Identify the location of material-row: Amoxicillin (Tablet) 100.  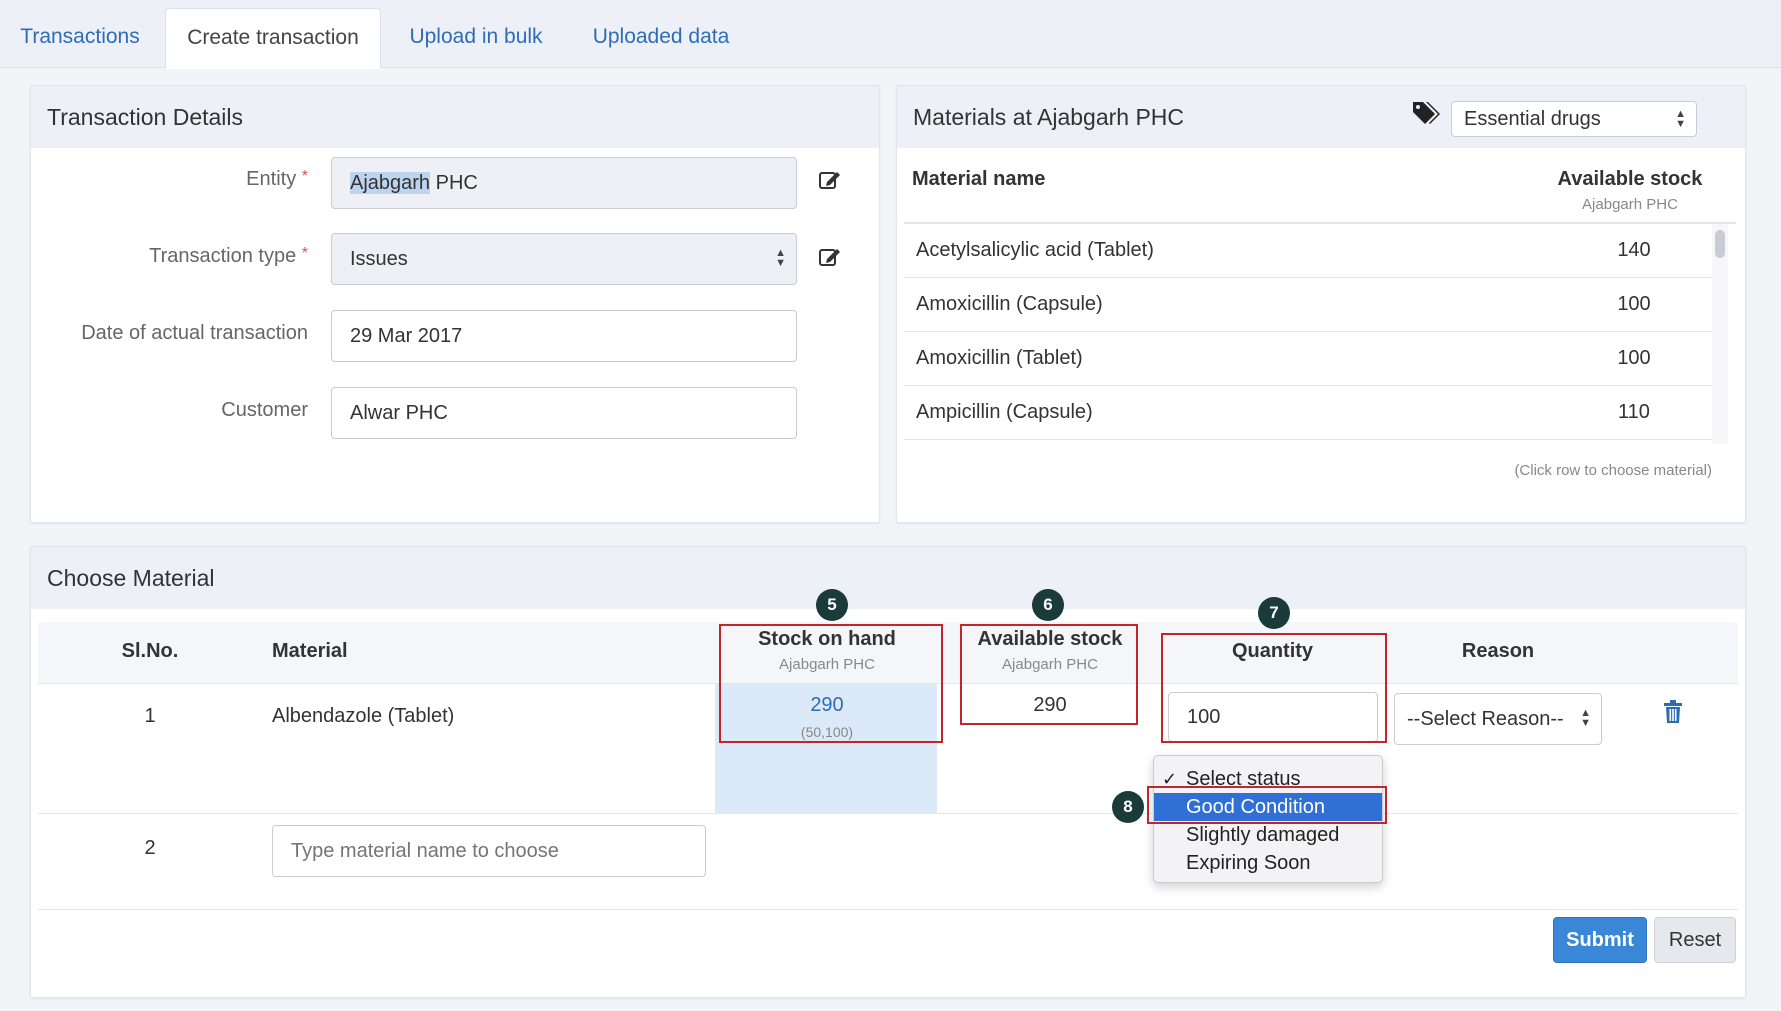
(1308, 359).